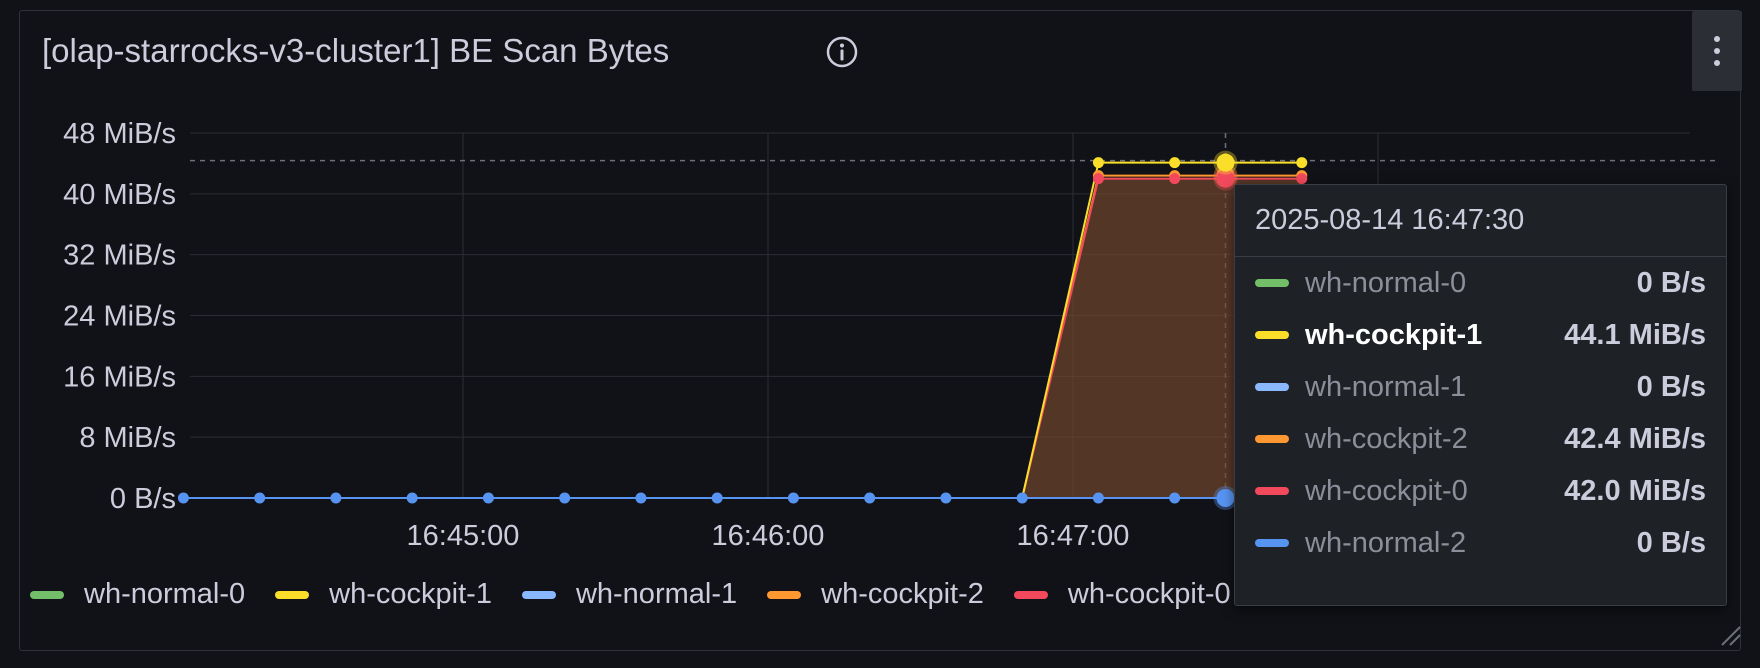 This screenshot has height=668, width=1760. What do you see at coordinates (1386, 542) in the screenshot?
I see `tooltip-series-name: wh-normal-2` at bounding box center [1386, 542].